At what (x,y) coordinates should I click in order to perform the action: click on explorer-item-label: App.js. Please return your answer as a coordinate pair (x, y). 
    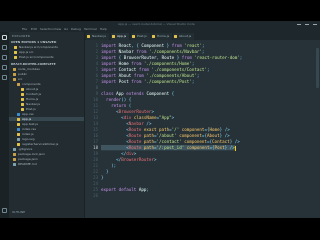
    Looking at the image, I should click on (27, 119).